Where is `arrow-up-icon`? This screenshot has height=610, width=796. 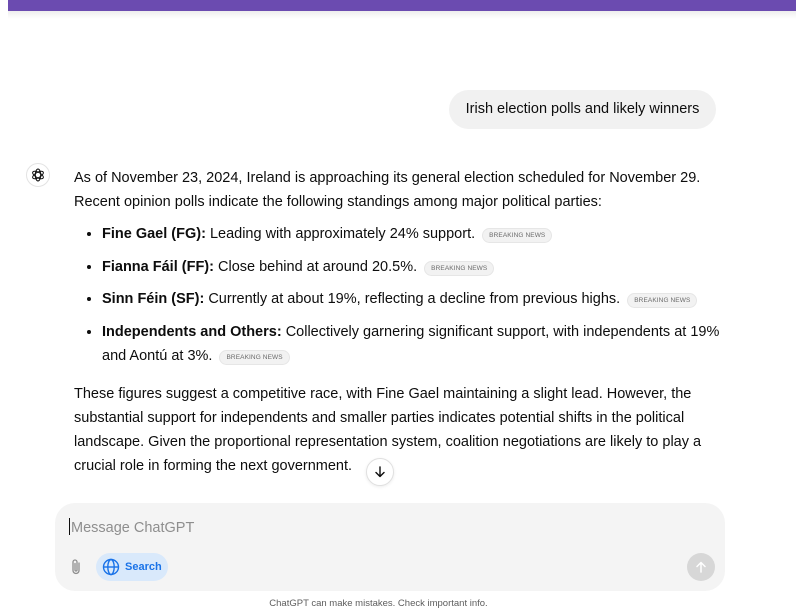 arrow-up-icon is located at coordinates (701, 567).